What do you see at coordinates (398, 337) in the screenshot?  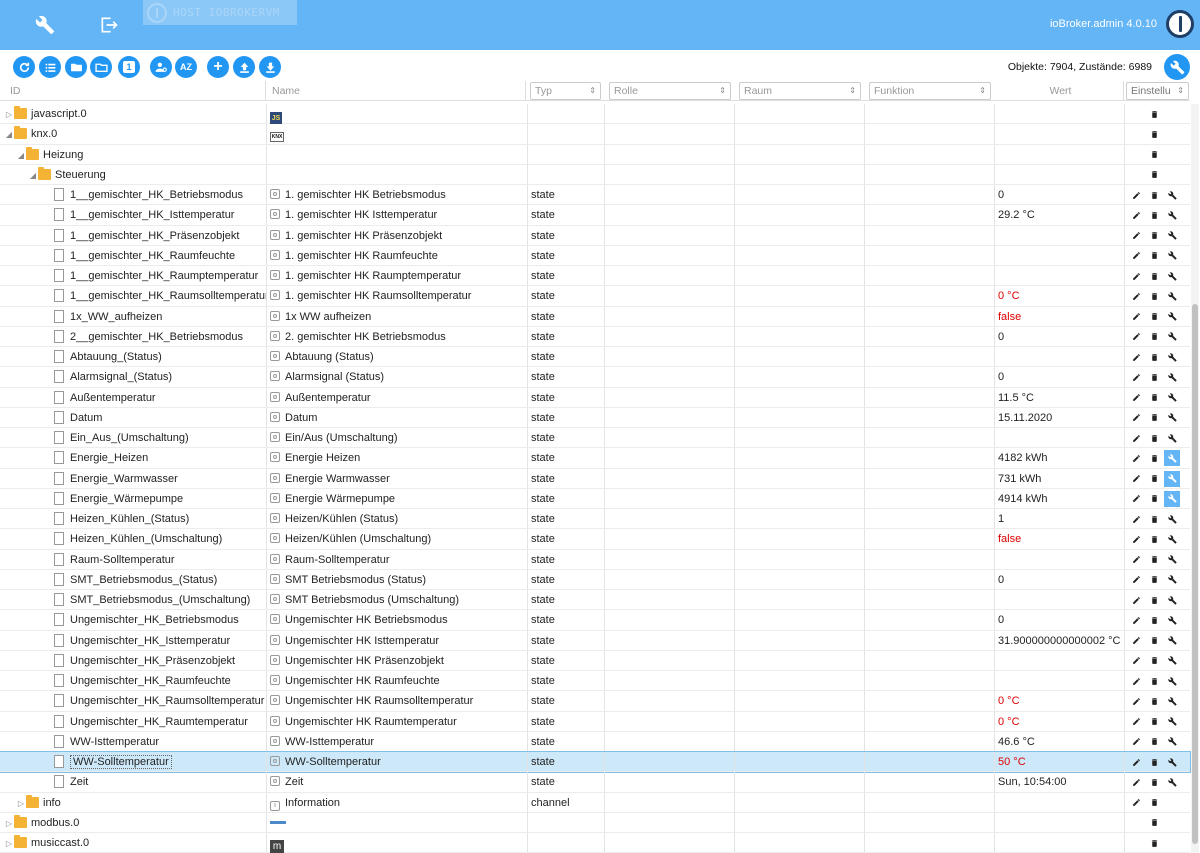 I see `name-cell: 2. gemischter HK Betriebsmodus` at bounding box center [398, 337].